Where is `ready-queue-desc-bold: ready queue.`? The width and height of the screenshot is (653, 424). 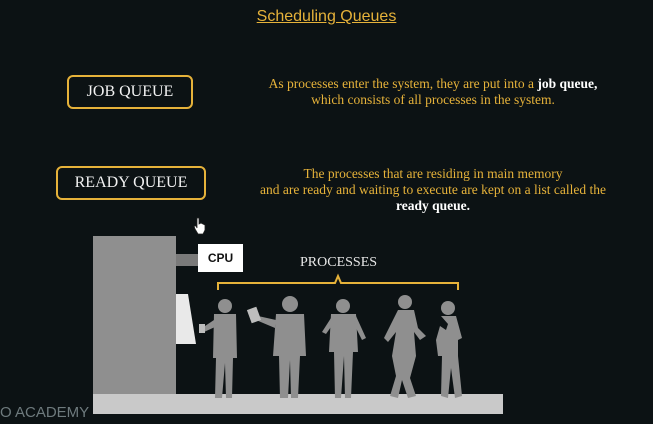
ready-queue-desc-bold: ready queue. is located at coordinates (432, 205).